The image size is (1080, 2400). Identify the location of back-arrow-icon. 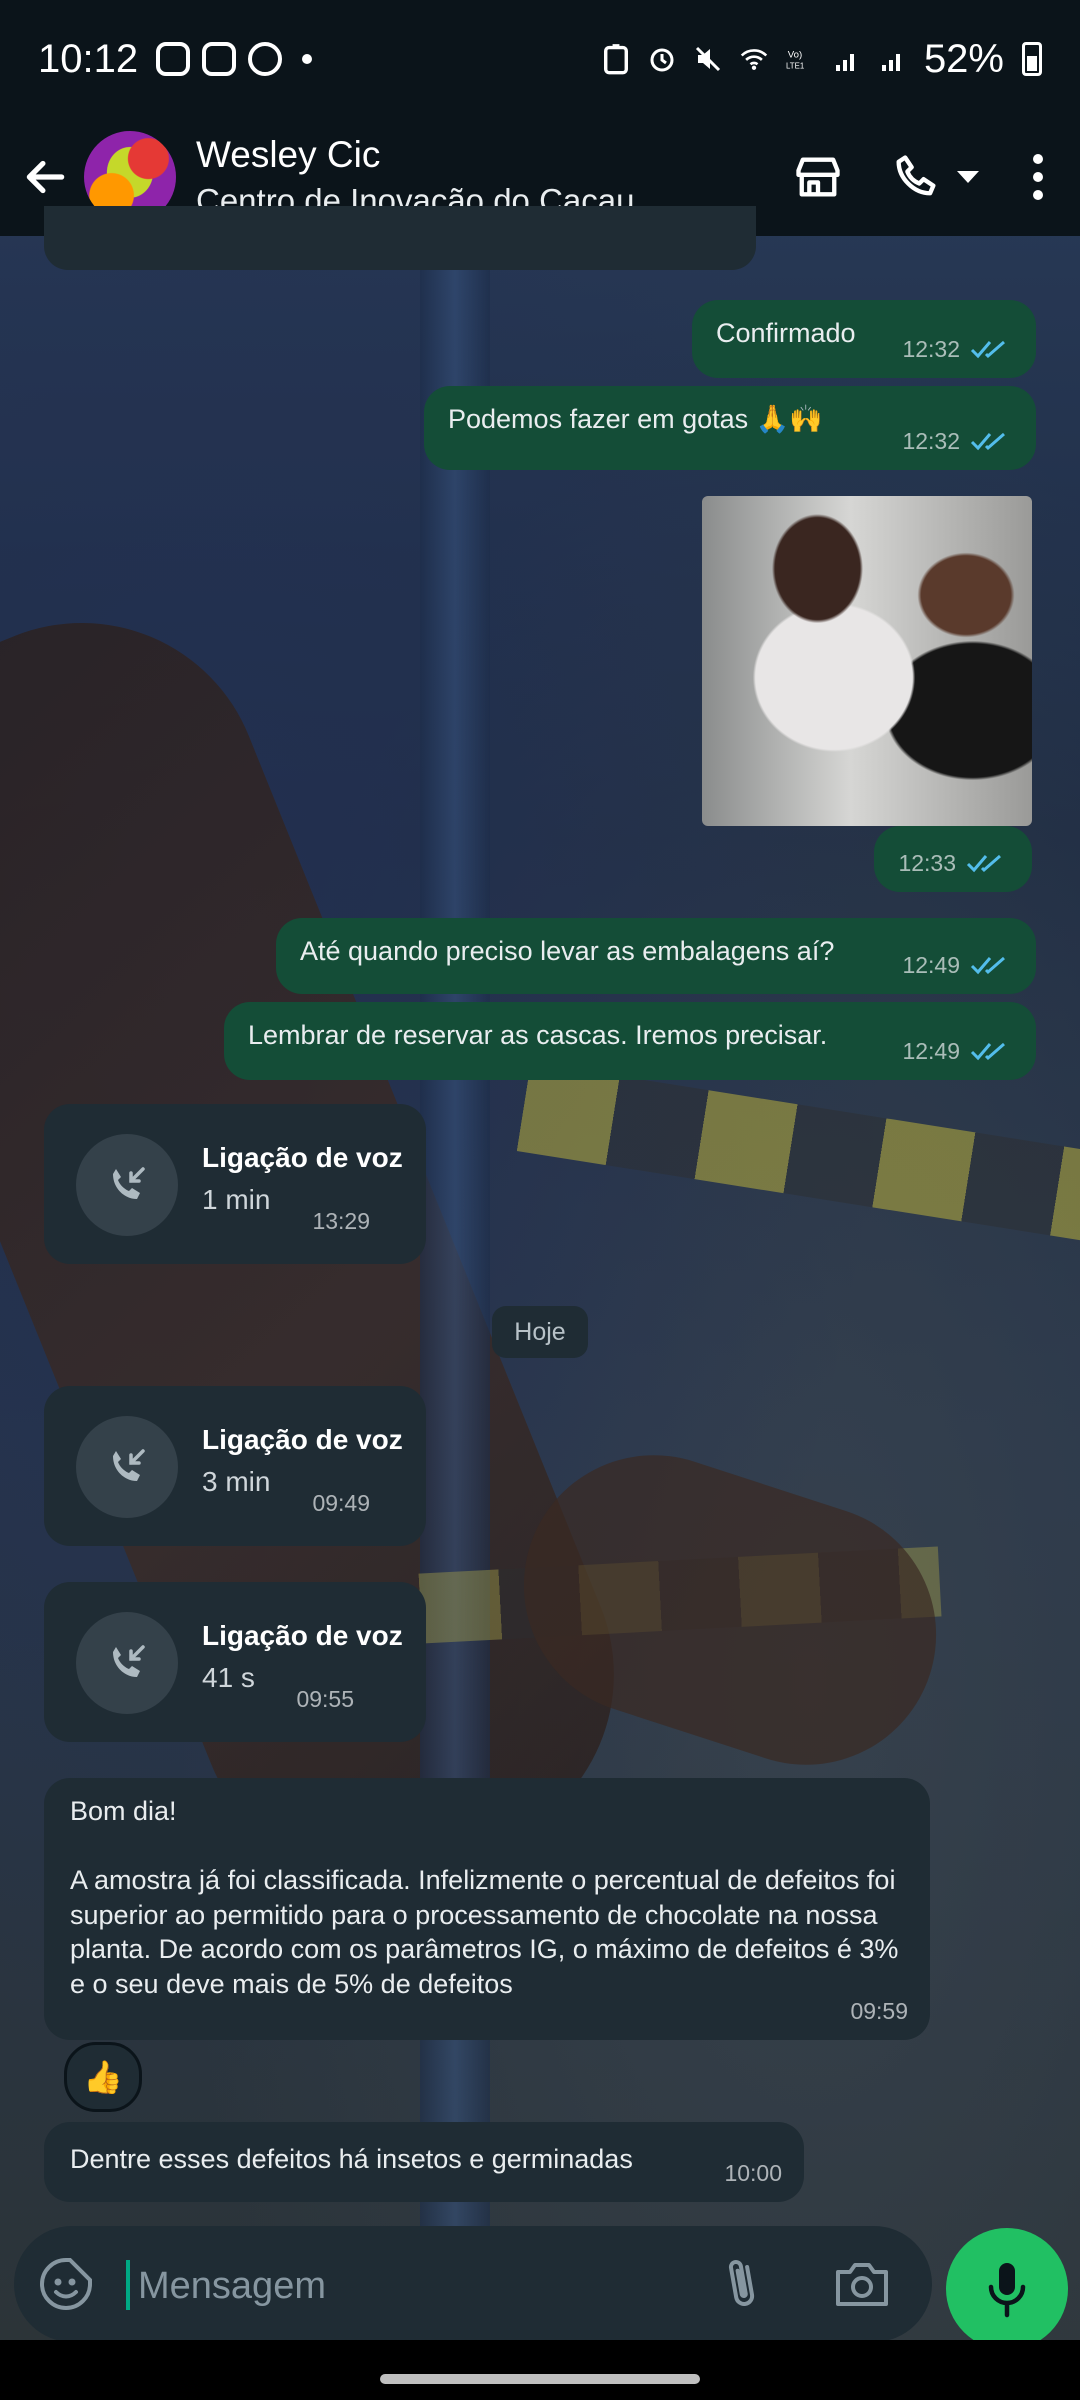
(45, 177).